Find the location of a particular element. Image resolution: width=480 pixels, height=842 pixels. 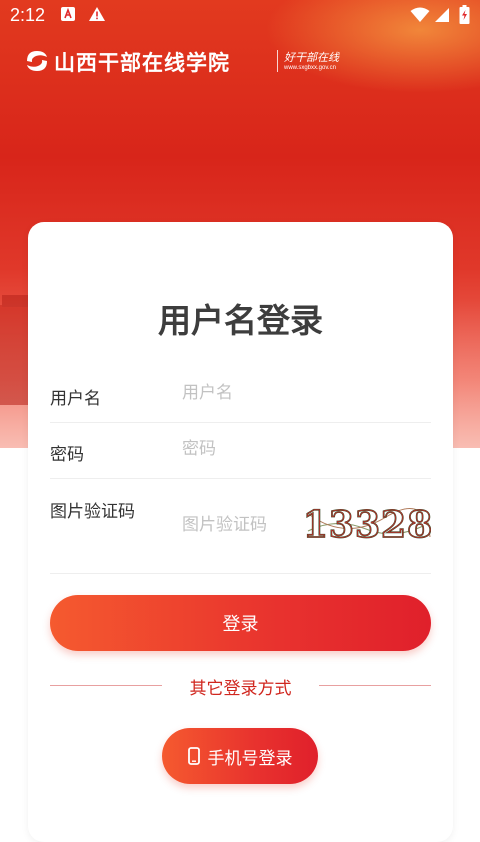

login-button: 登录 is located at coordinates (240, 623).